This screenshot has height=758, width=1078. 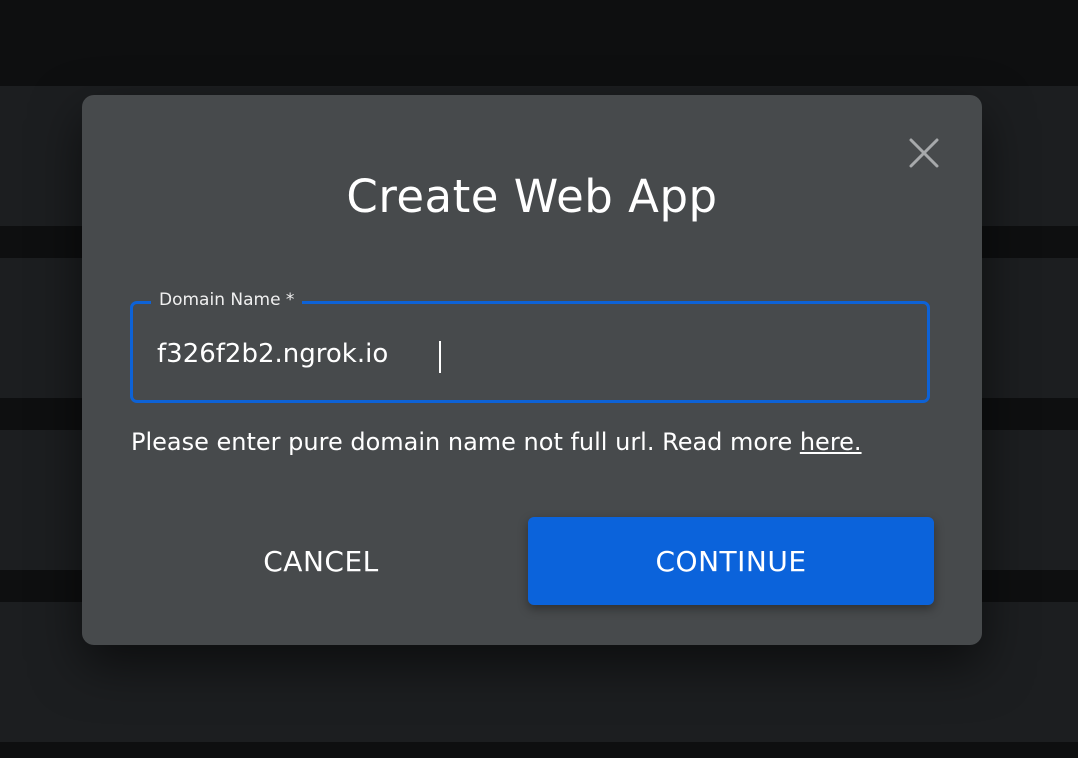 What do you see at coordinates (440, 357) in the screenshot?
I see `text-caret` at bounding box center [440, 357].